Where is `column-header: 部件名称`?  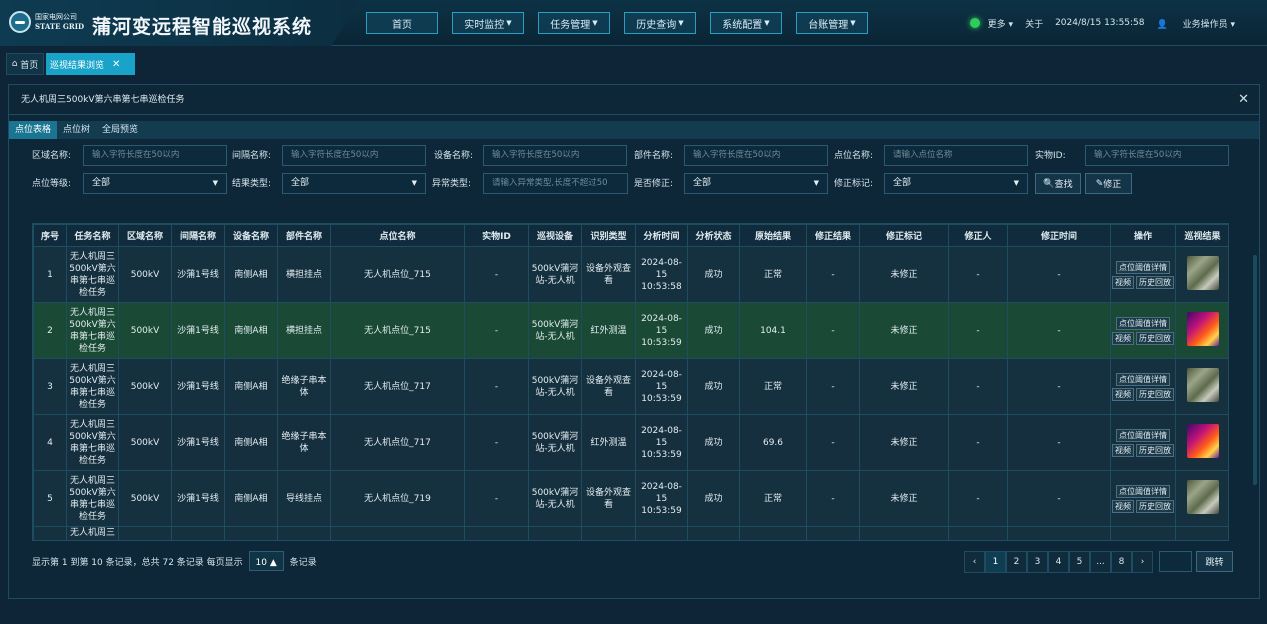 column-header: 部件名称 is located at coordinates (304, 235).